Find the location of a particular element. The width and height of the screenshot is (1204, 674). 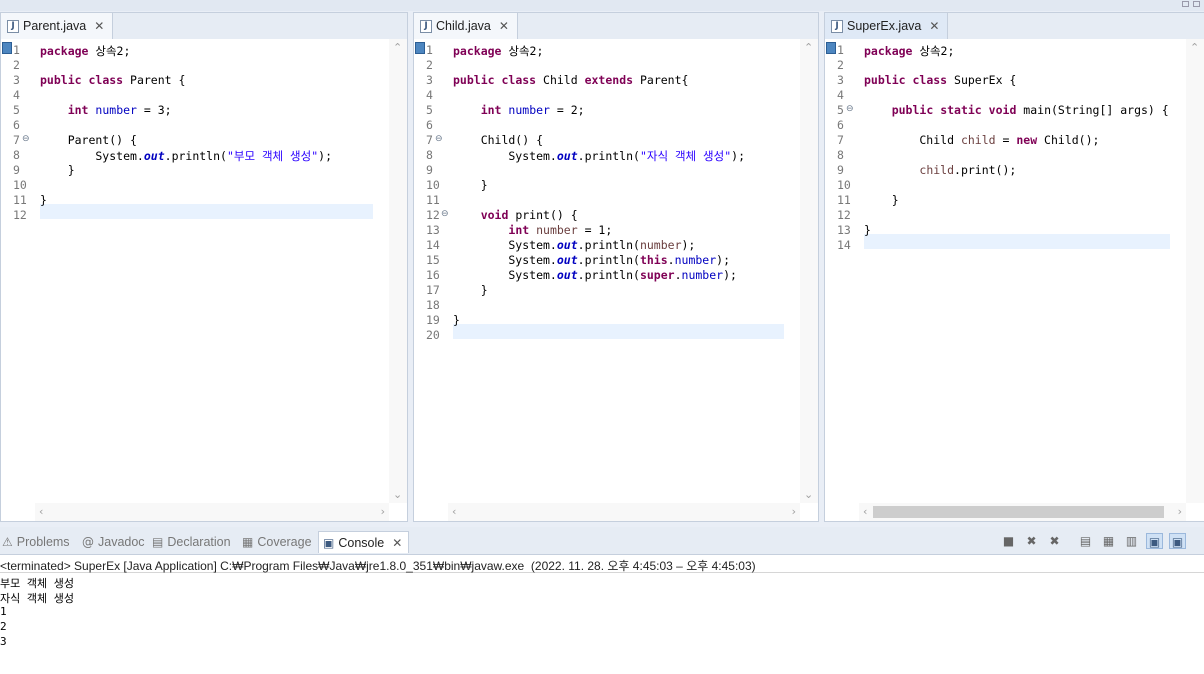

tab-declaration: ▤ Declaration is located at coordinates (191, 542).